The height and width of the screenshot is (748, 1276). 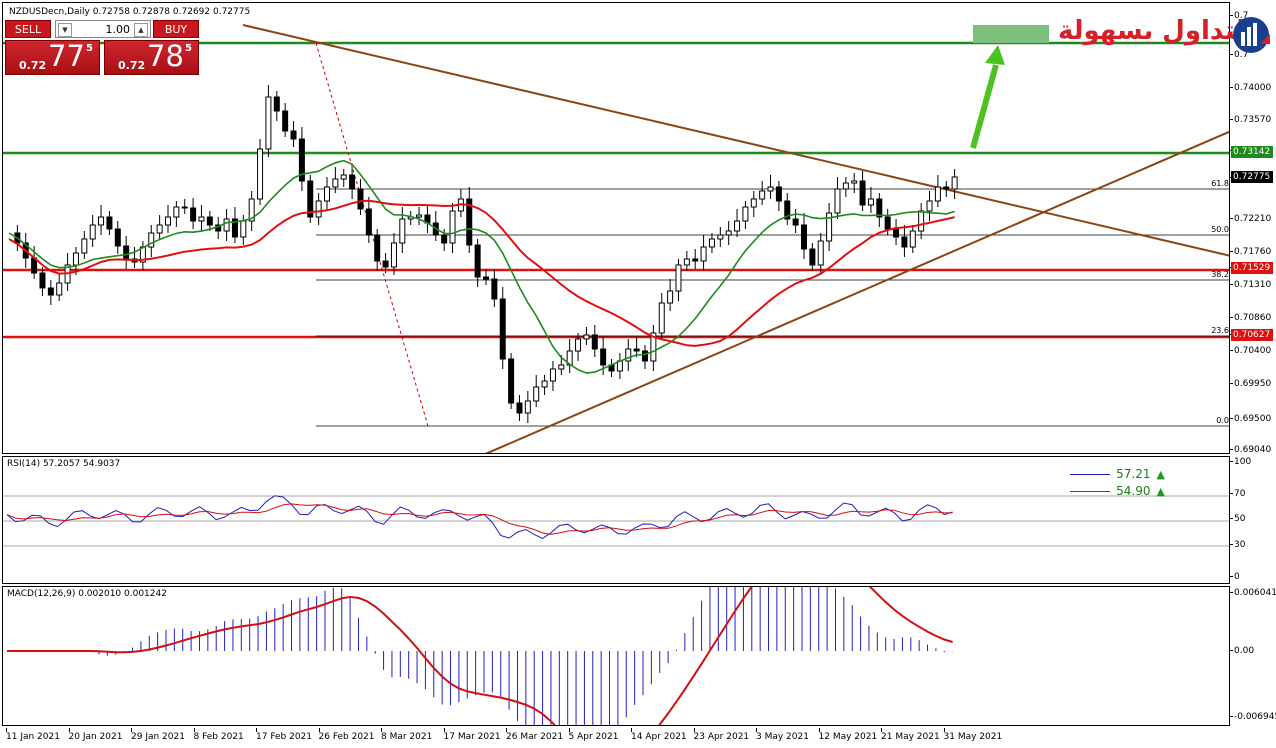 What do you see at coordinates (782, 737) in the screenshot?
I see `time-tick: 3 May 2021` at bounding box center [782, 737].